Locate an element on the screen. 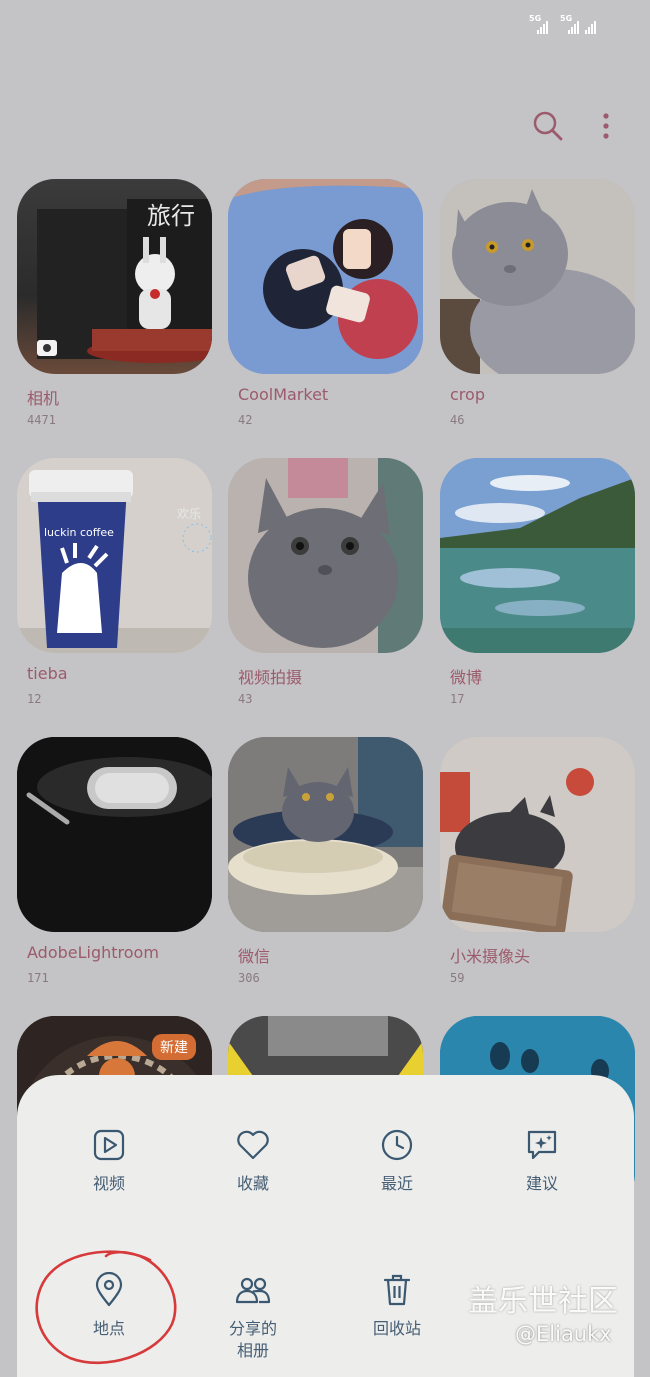 The height and width of the screenshot is (1377, 650). watermark-title: 盖乐世社区 is located at coordinates (543, 1301).